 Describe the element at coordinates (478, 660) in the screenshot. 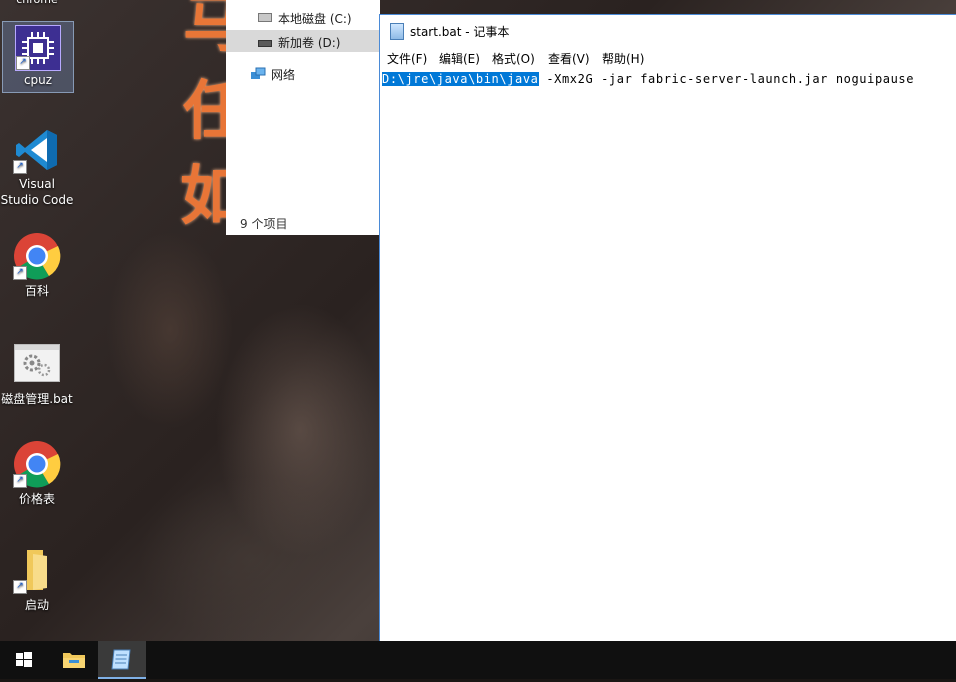

I see `taskbar` at that location.